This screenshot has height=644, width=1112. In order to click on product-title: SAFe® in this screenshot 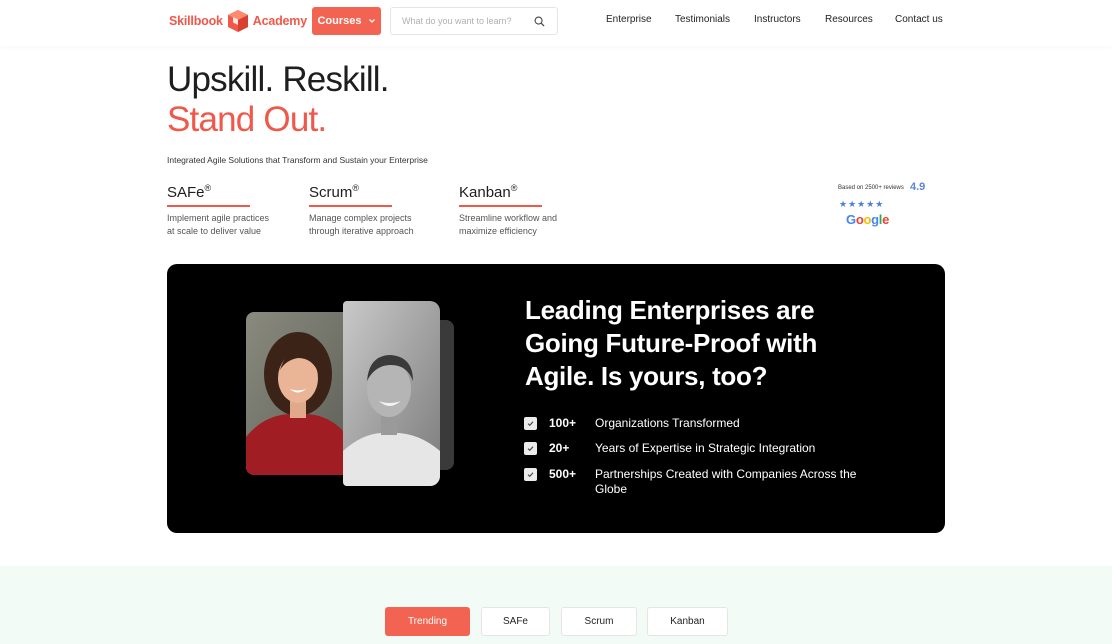, I will do `click(189, 192)`.